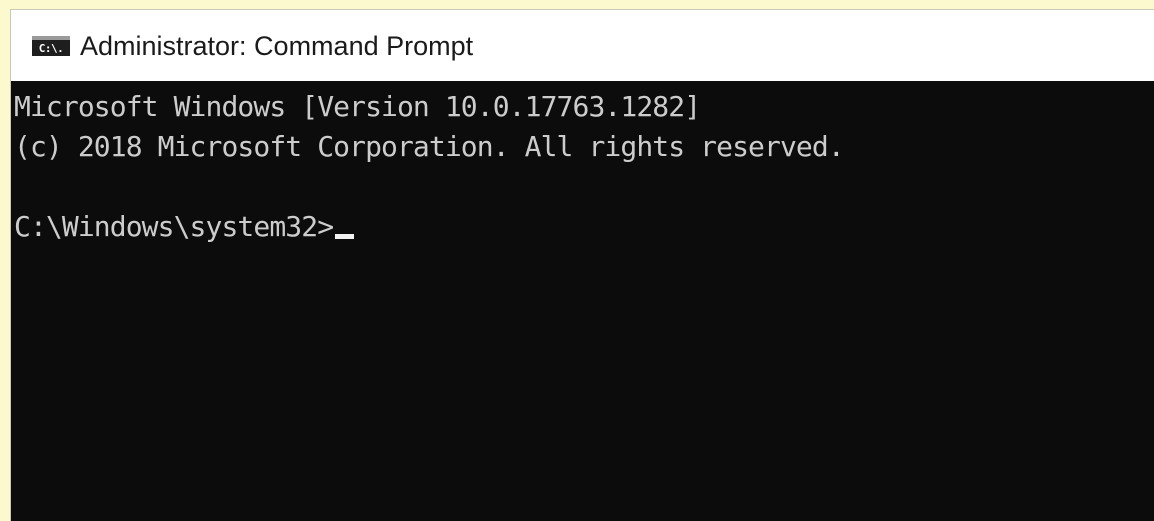  What do you see at coordinates (345, 236) in the screenshot?
I see `text-cursor` at bounding box center [345, 236].